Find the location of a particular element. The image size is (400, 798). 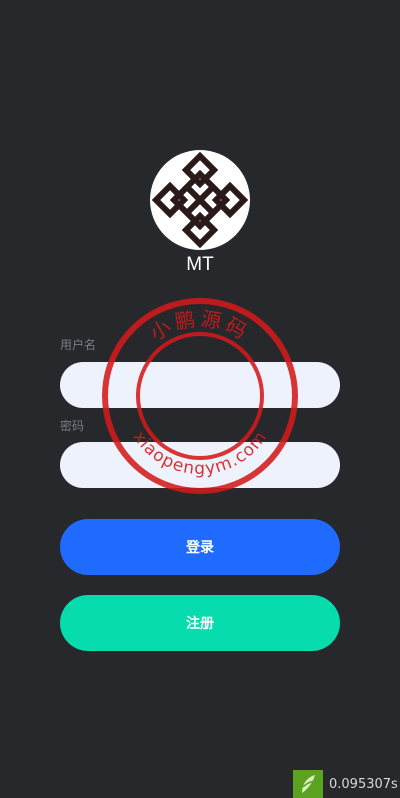

login-button: 登录 is located at coordinates (200, 547).